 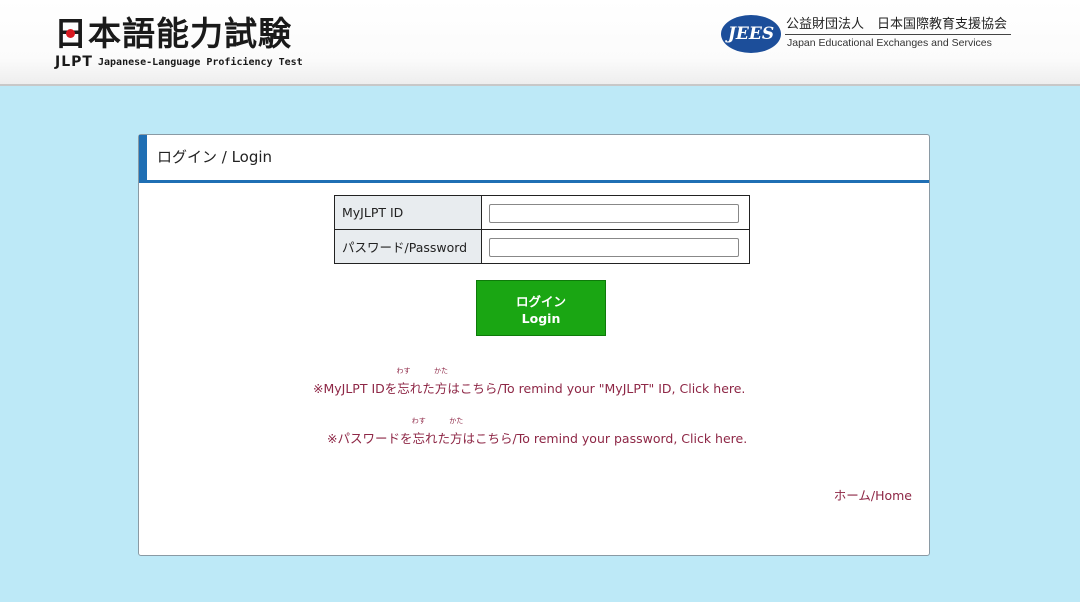 I want to click on login-button: ログイン Login, so click(x=541, y=308).